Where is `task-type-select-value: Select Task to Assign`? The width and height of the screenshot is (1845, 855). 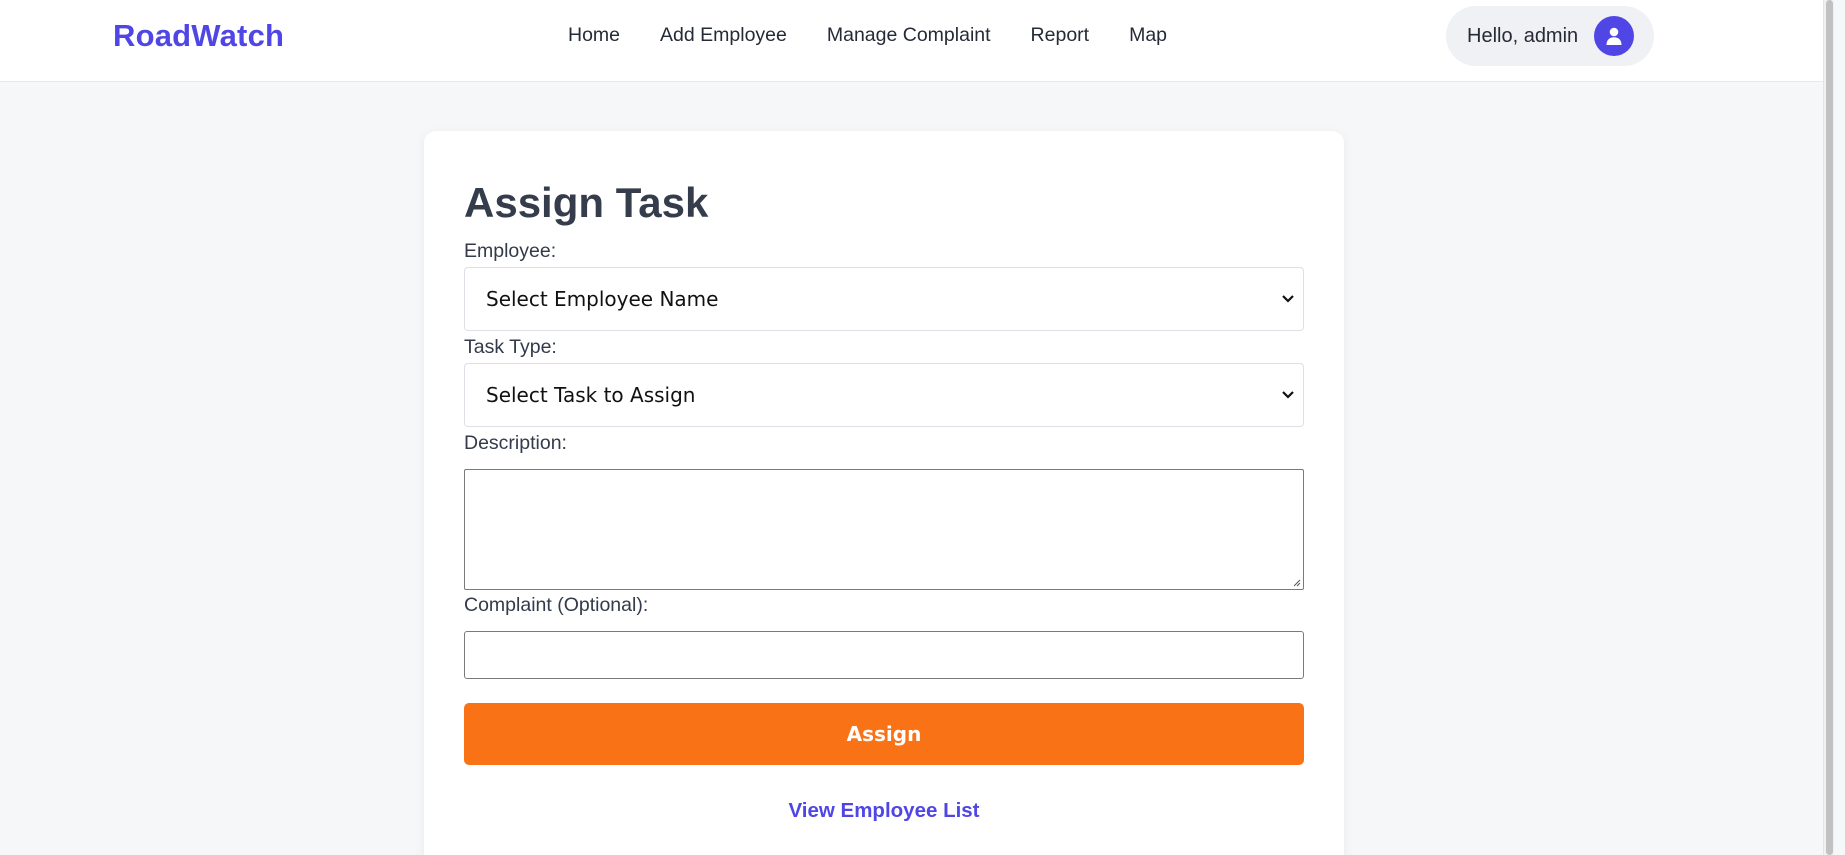
task-type-select-value: Select Task to Assign is located at coordinates (591, 395).